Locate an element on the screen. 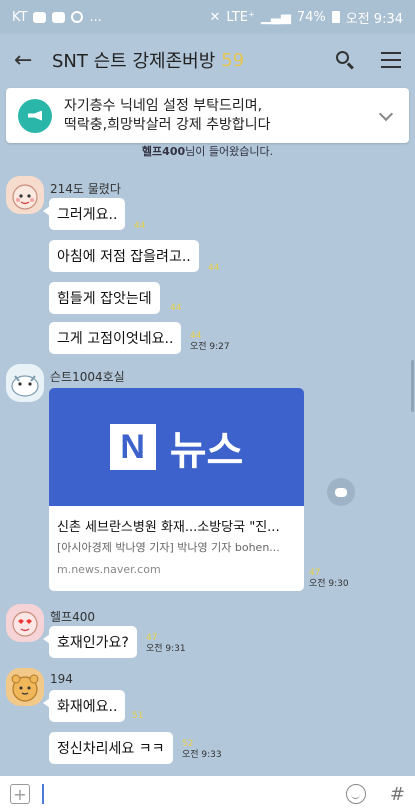 This screenshot has width=415, height=812. chat-room-title: SNT 슨트 강제존버방 is located at coordinates (134, 61).